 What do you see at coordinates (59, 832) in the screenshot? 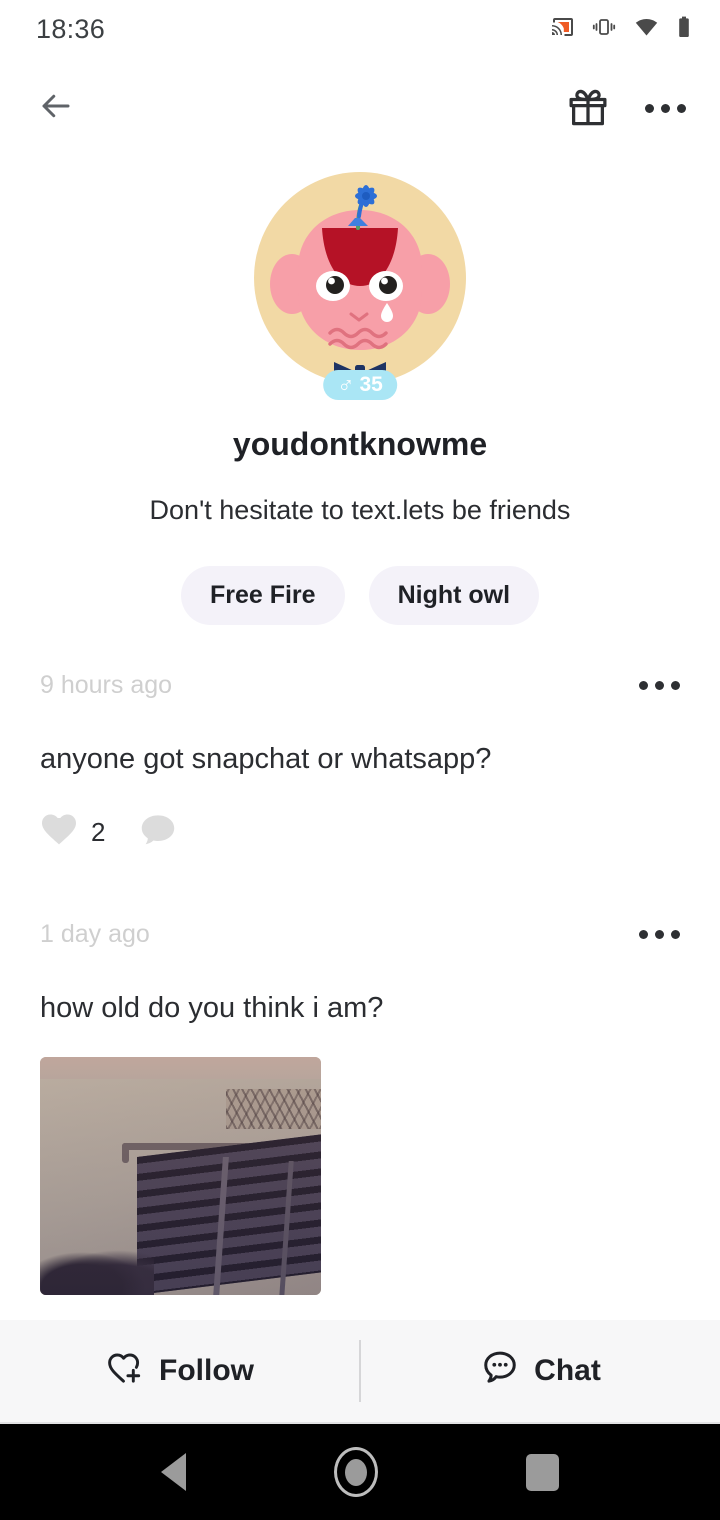
I see `heart-filled-icon` at bounding box center [59, 832].